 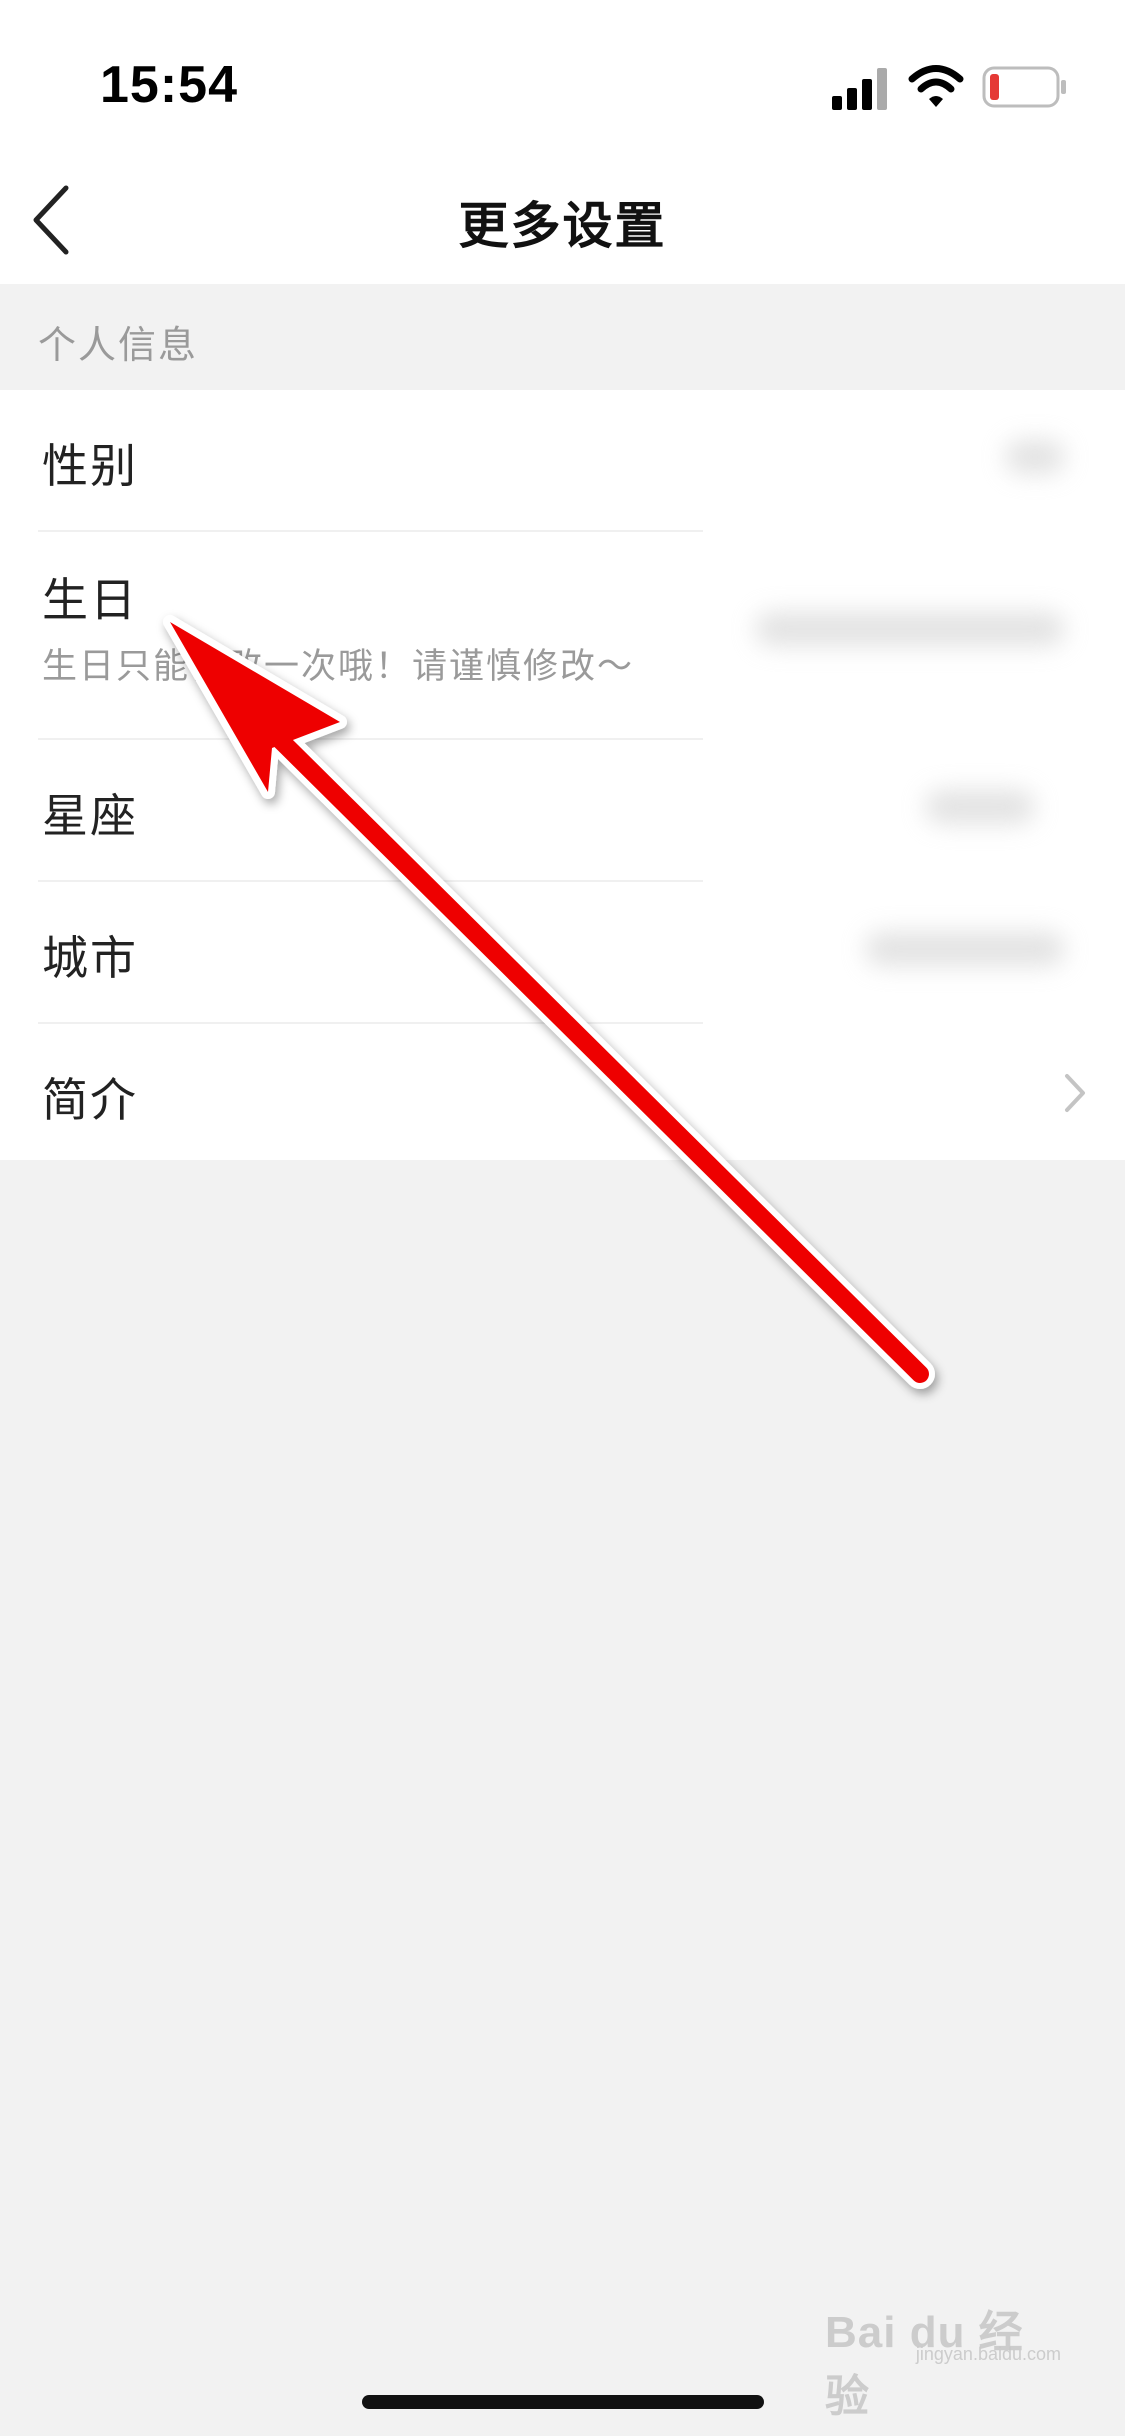 I want to click on chevron-right-icon, so click(x=1075, y=1093).